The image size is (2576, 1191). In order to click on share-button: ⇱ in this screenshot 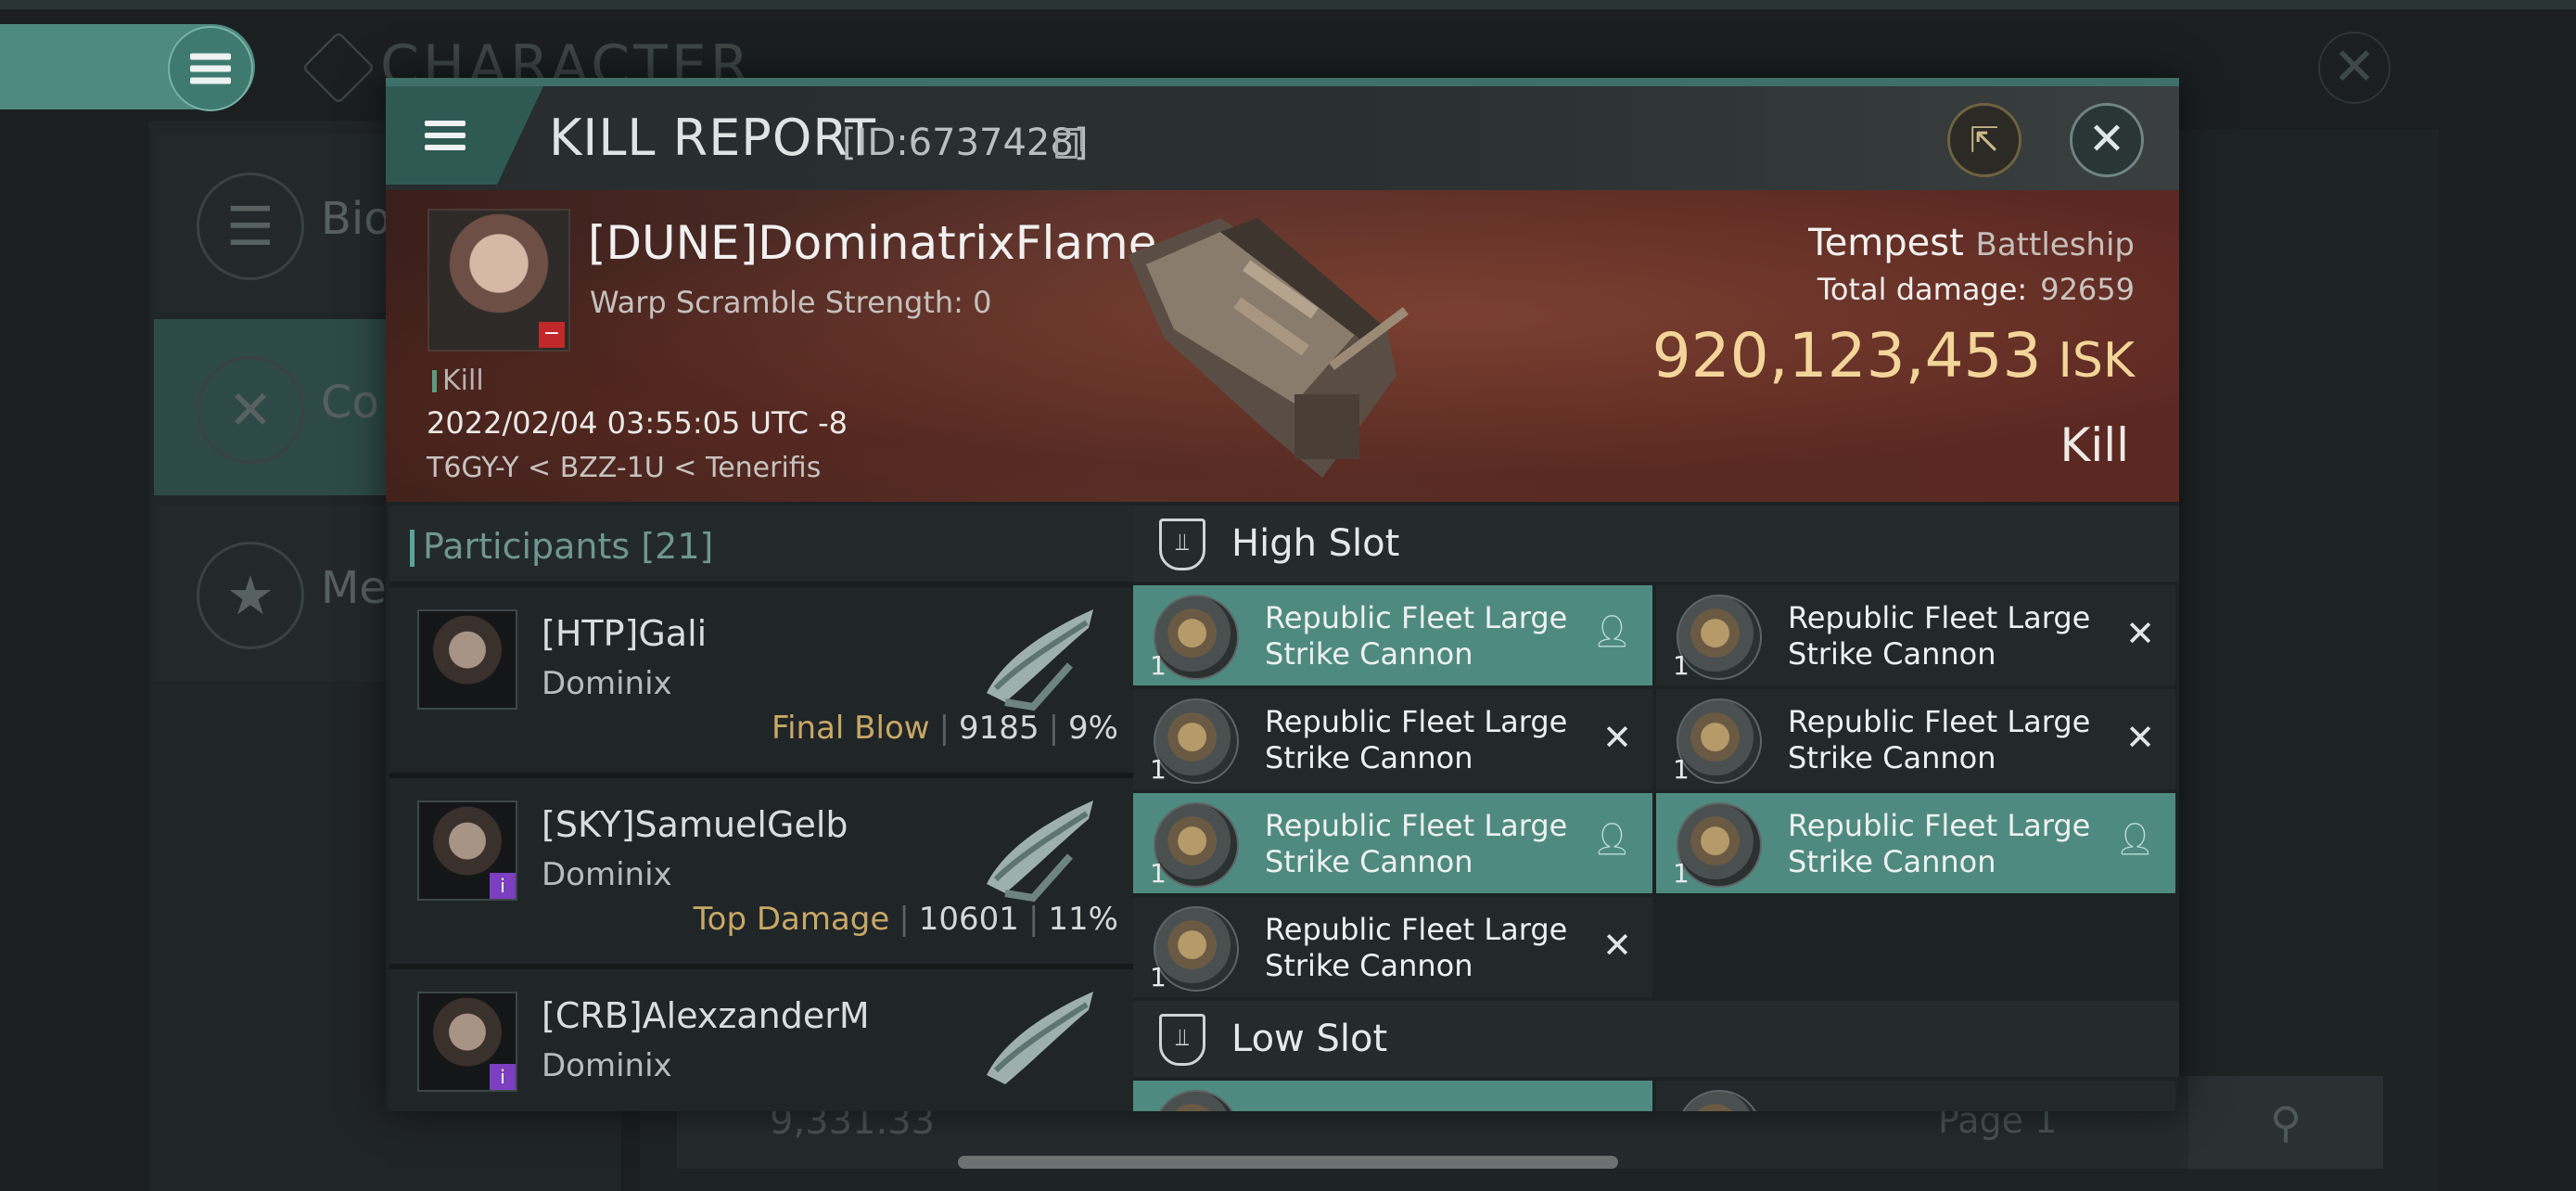, I will do `click(1984, 140)`.